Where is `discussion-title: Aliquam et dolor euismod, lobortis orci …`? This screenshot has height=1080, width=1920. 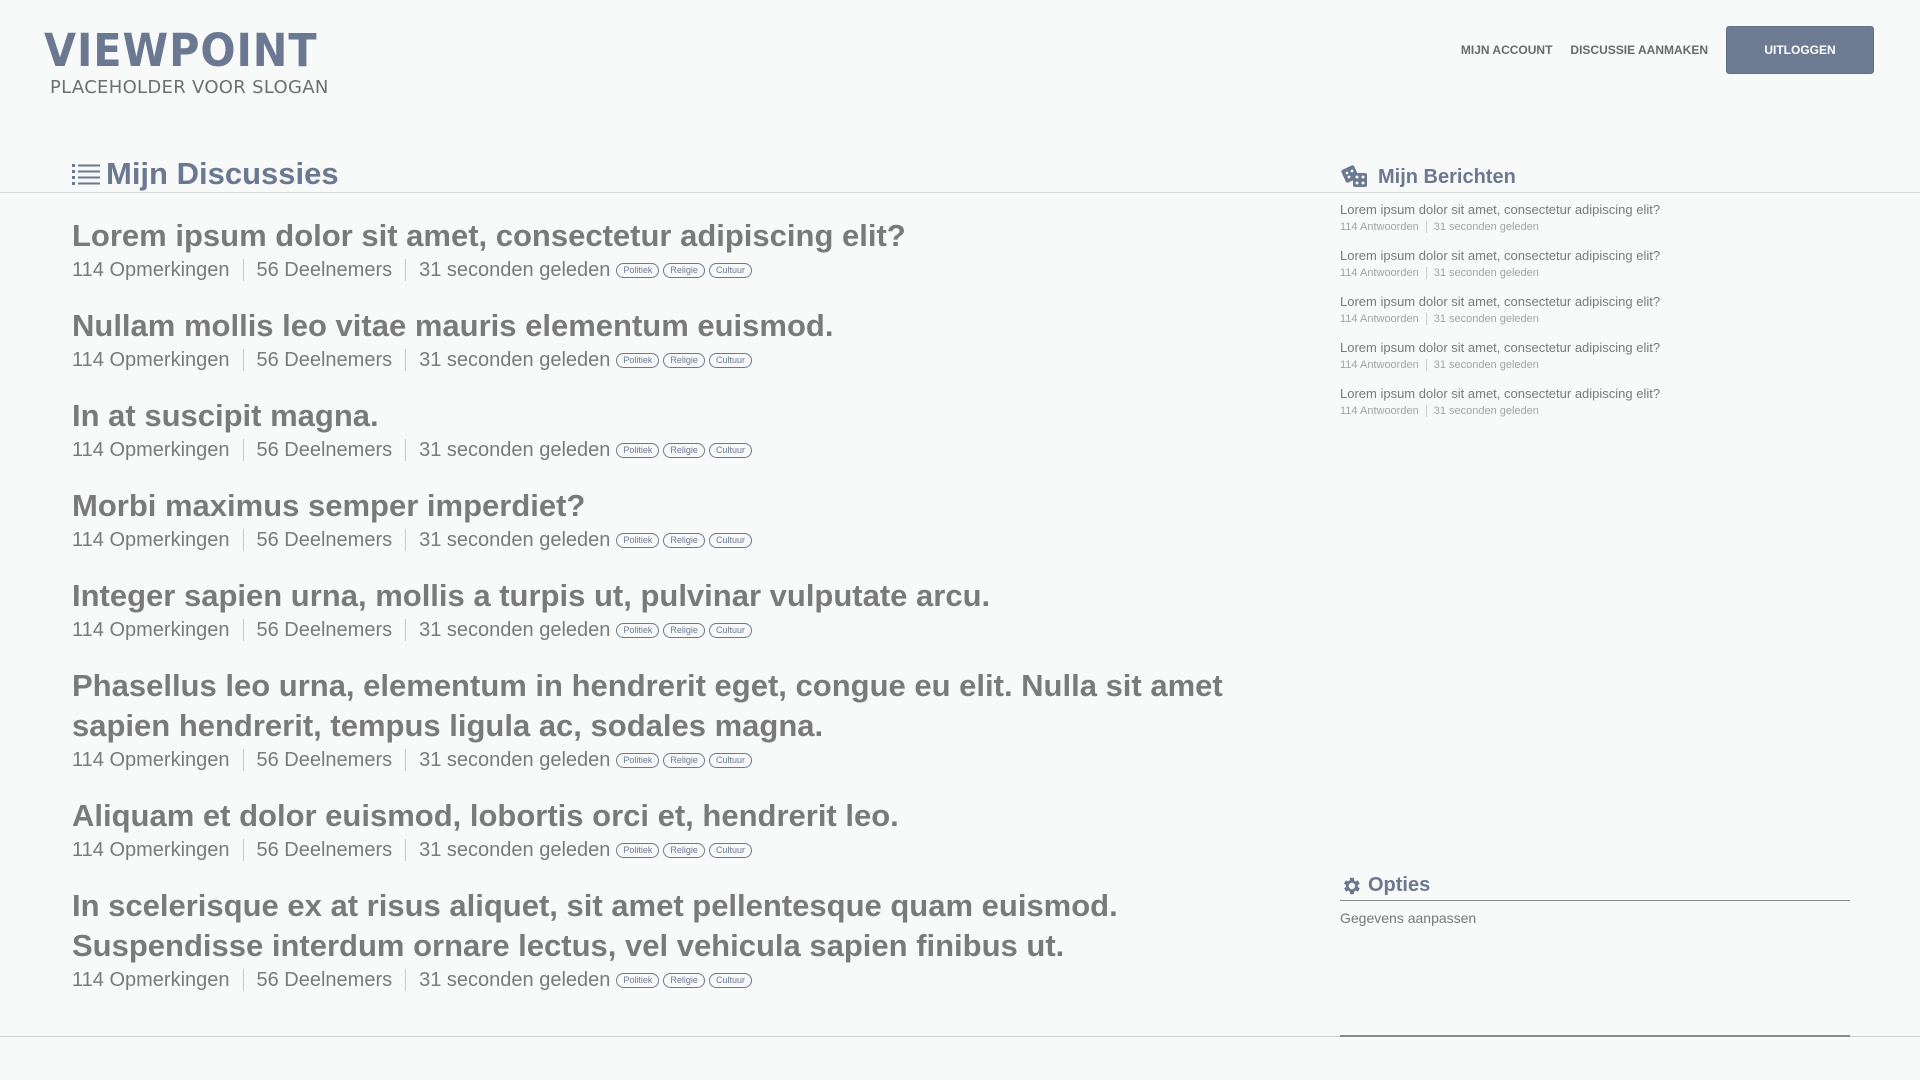
discussion-title: Aliquam et dolor euismod, lobortis orci … is located at coordinates (662, 816).